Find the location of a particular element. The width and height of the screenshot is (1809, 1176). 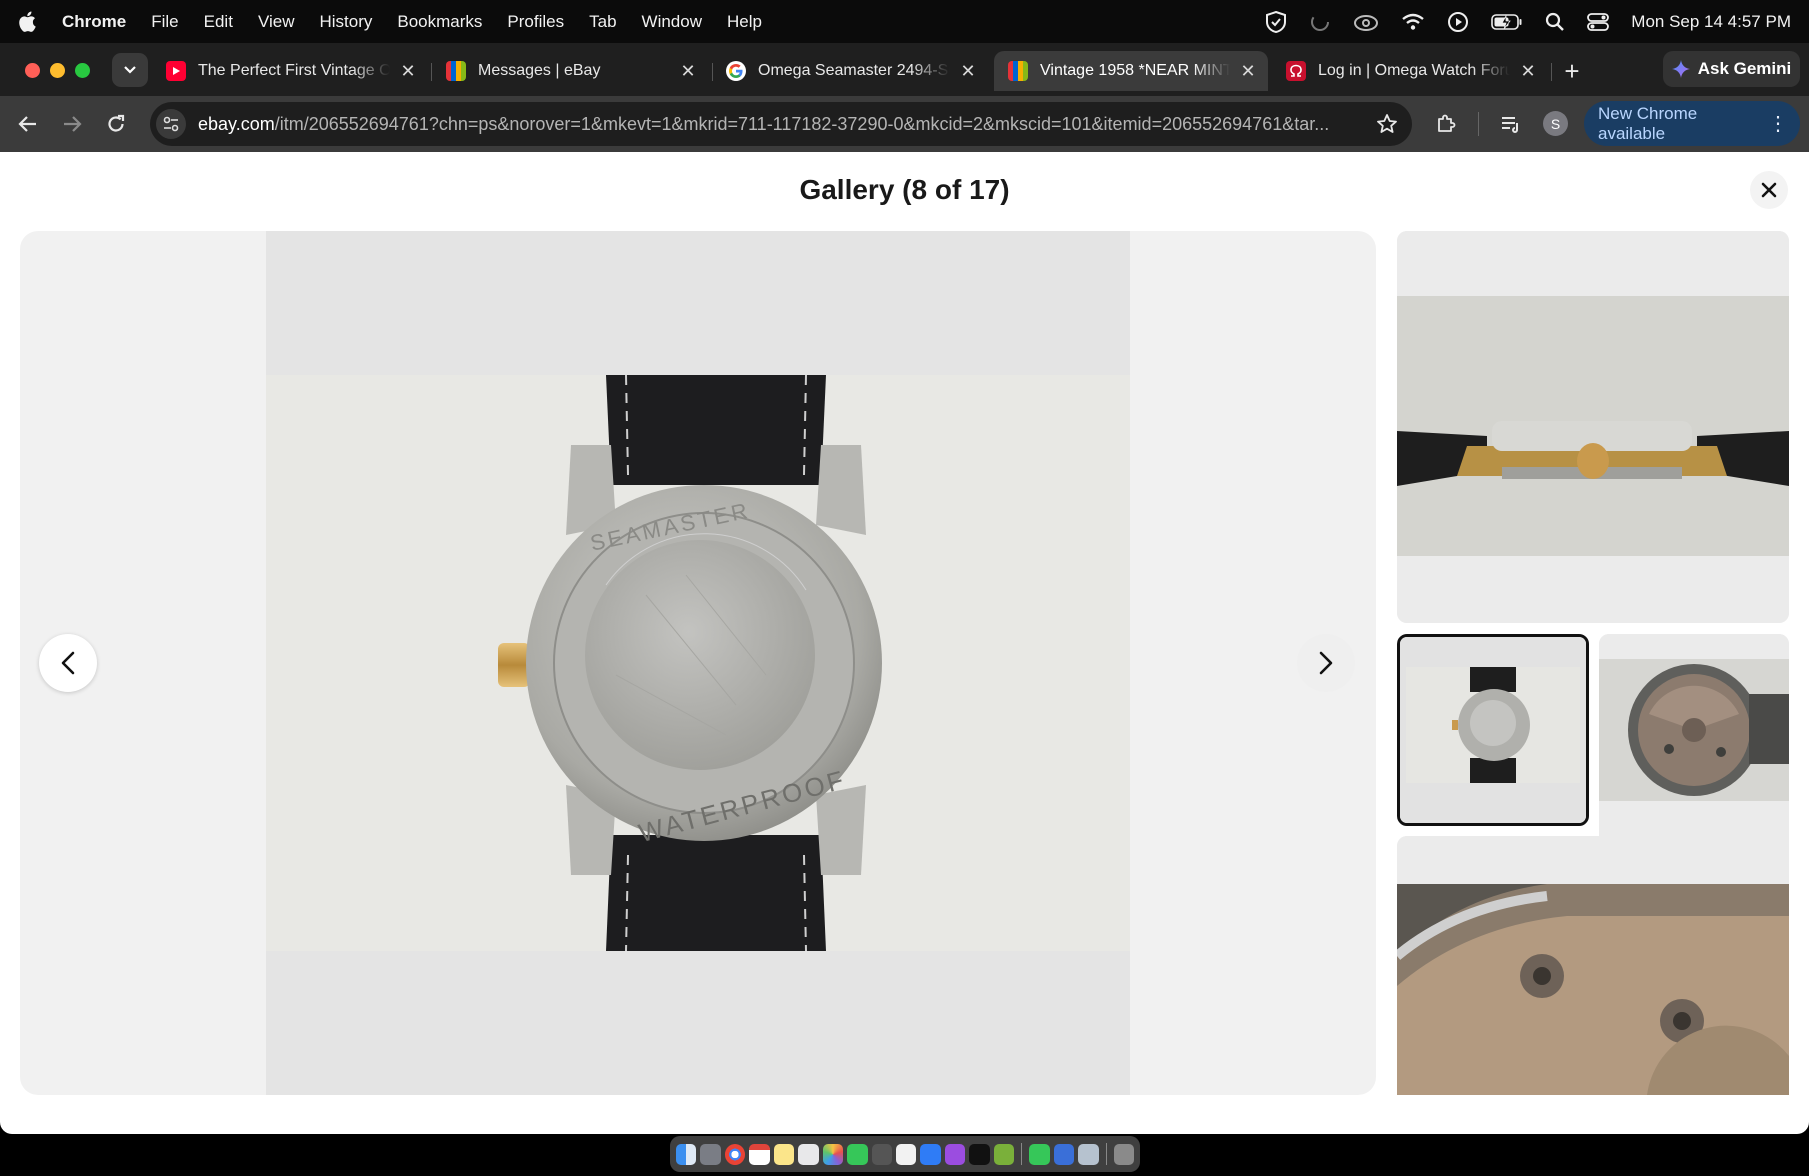

new-chrome-available-button: New Chrome available ⋮ is located at coordinates (1692, 123).